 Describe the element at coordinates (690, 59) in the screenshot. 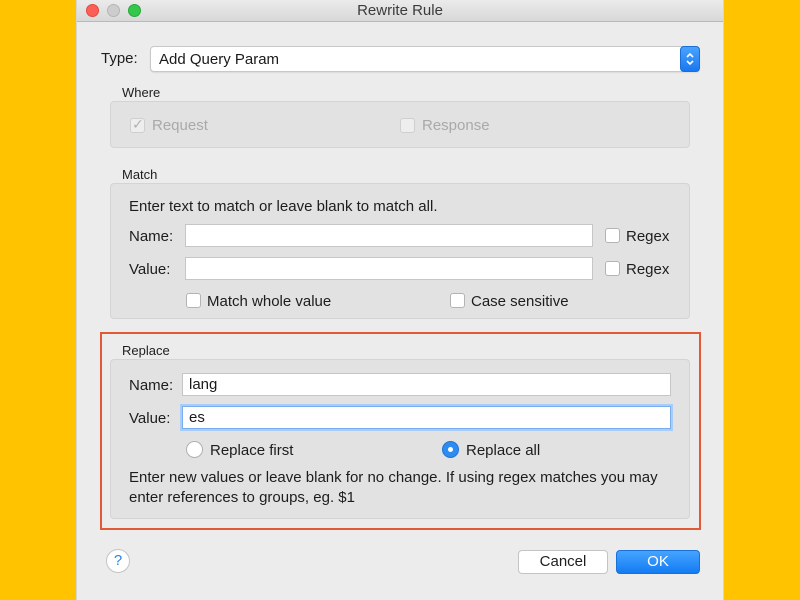

I see `stepper-icon` at that location.